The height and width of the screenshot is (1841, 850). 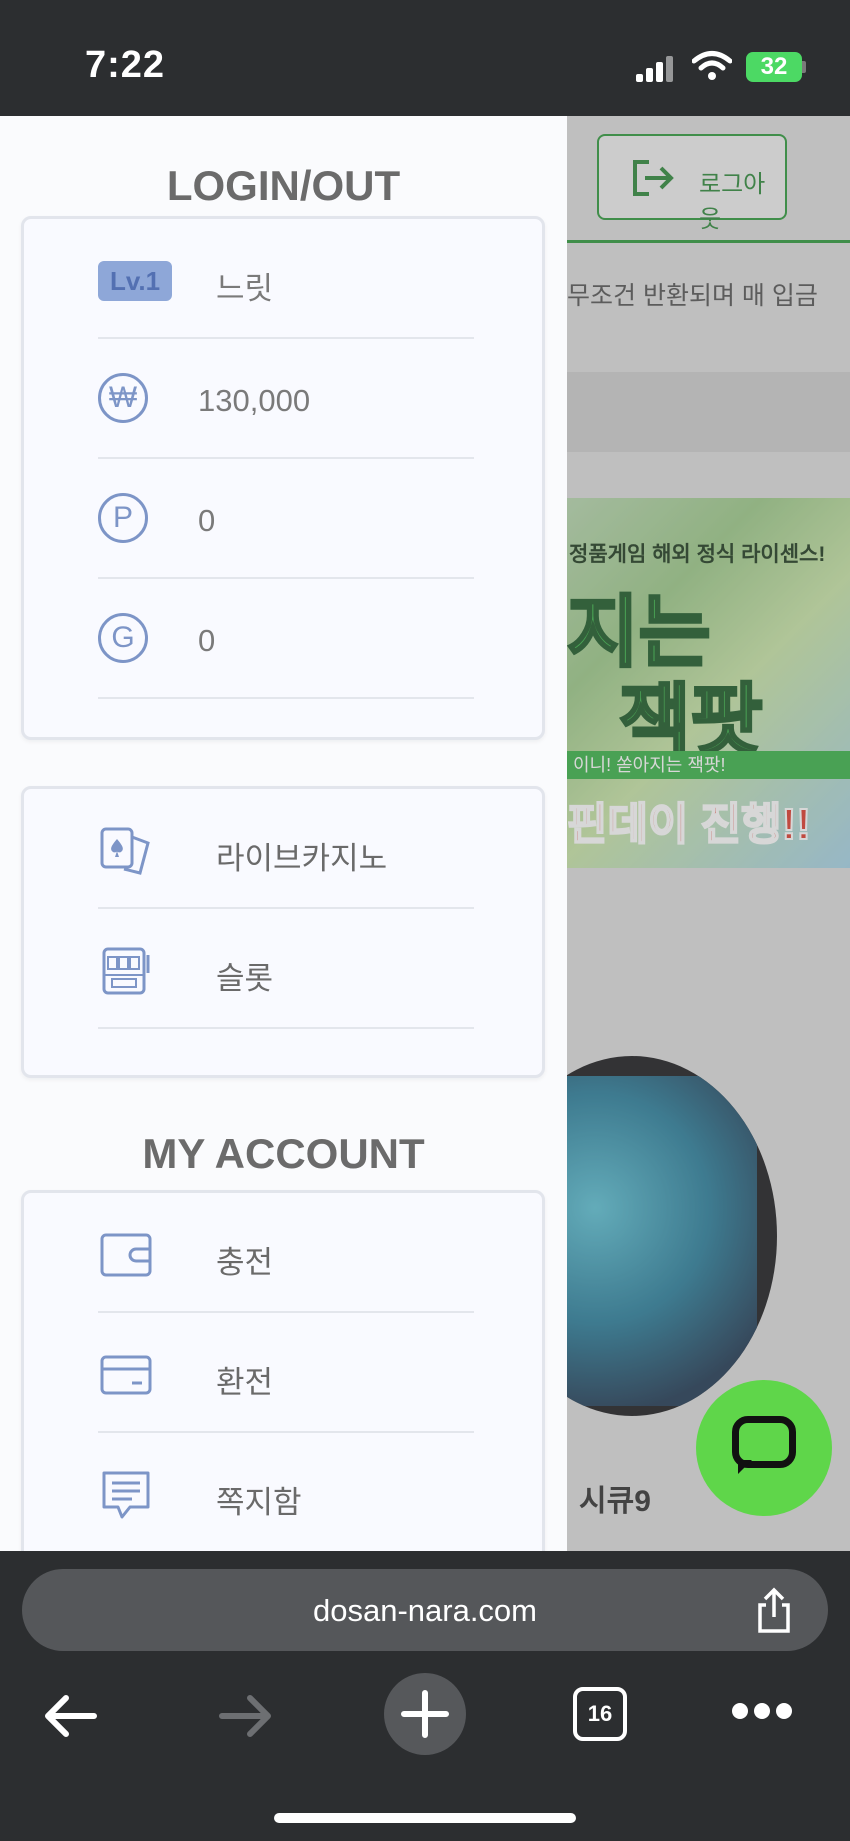 I want to click on address-bar: dosan-nara.com, so click(x=425, y=1610).